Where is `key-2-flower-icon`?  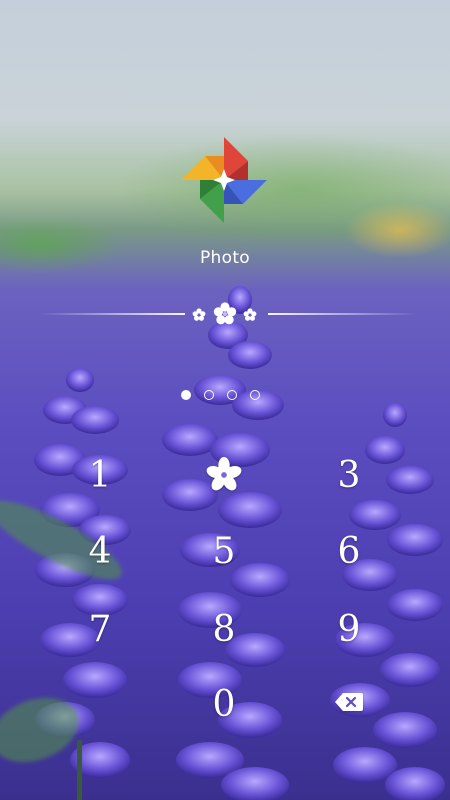
key-2-flower-icon is located at coordinates (224, 475).